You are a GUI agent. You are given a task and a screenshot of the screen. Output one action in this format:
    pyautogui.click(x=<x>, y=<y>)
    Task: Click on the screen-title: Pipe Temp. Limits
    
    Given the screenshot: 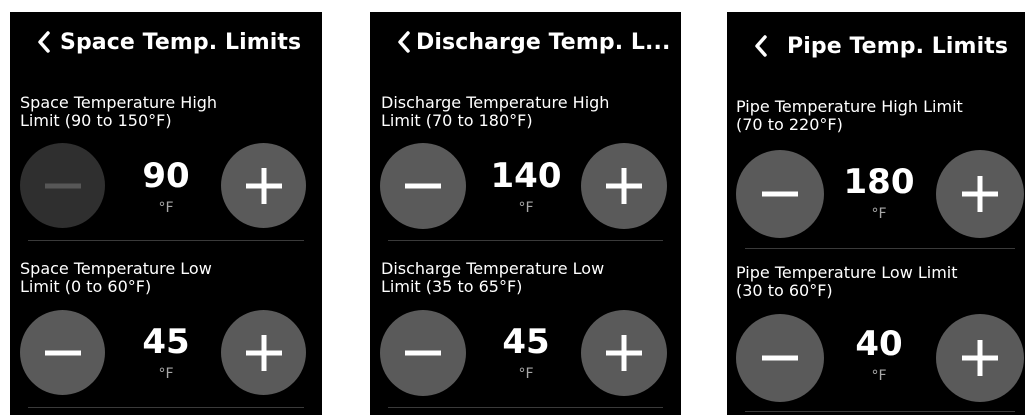 What is the action you would take?
    pyautogui.click(x=898, y=46)
    